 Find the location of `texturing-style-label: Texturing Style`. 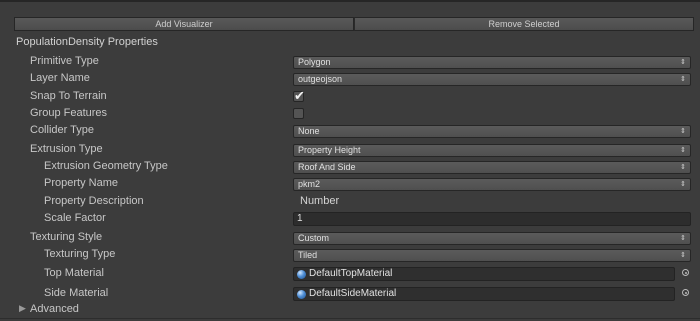

texturing-style-label: Texturing Style is located at coordinates (66, 237).